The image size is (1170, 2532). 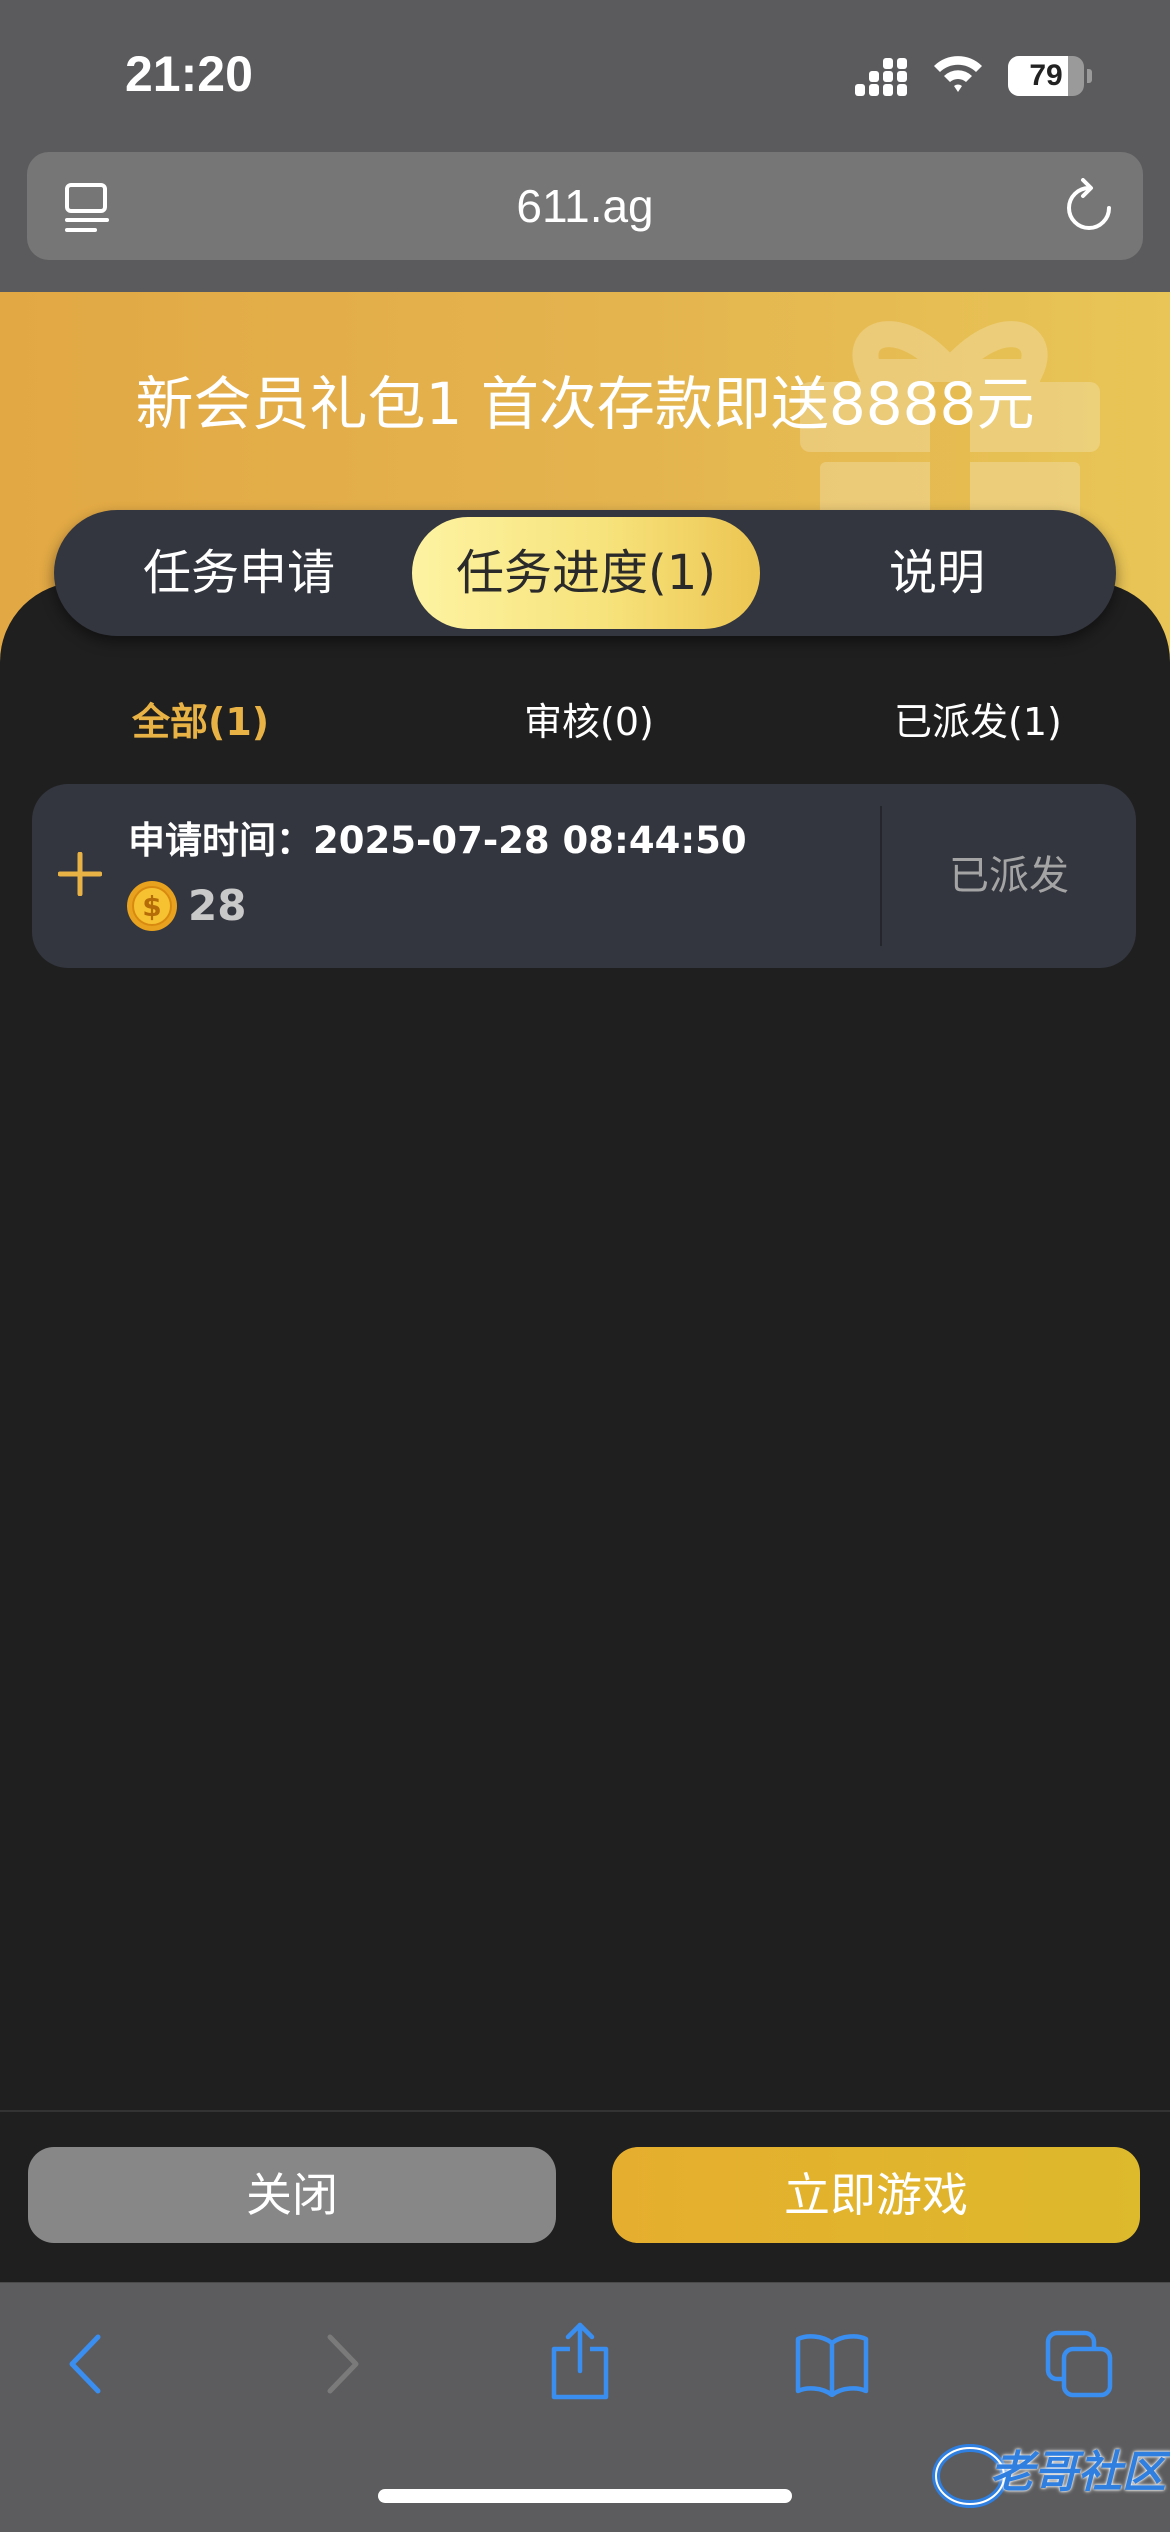 I want to click on tab-task-apply: 任务申请, so click(x=239, y=573).